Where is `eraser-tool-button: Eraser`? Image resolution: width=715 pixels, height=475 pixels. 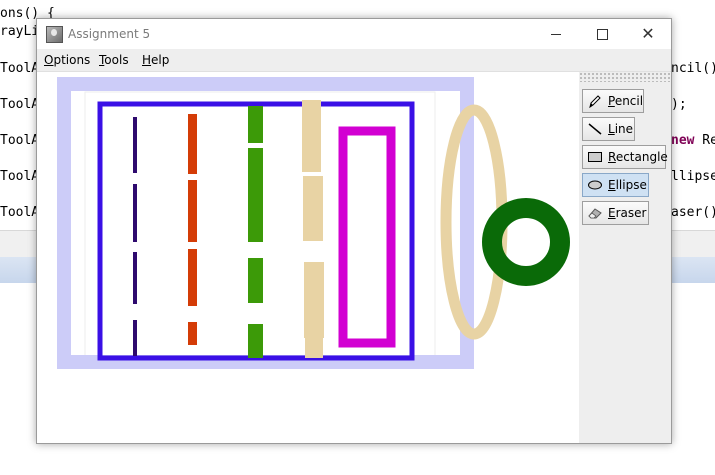 eraser-tool-button: Eraser is located at coordinates (615, 213).